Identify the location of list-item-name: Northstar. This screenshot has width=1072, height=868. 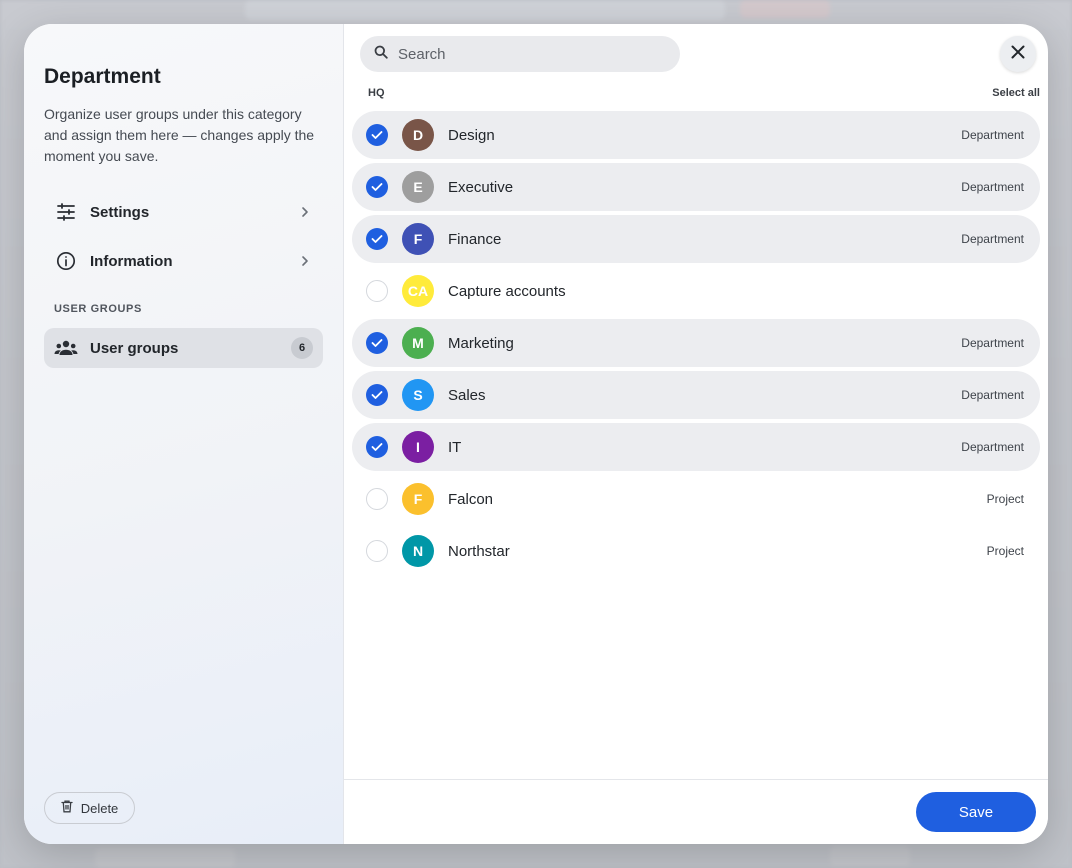
(479, 551).